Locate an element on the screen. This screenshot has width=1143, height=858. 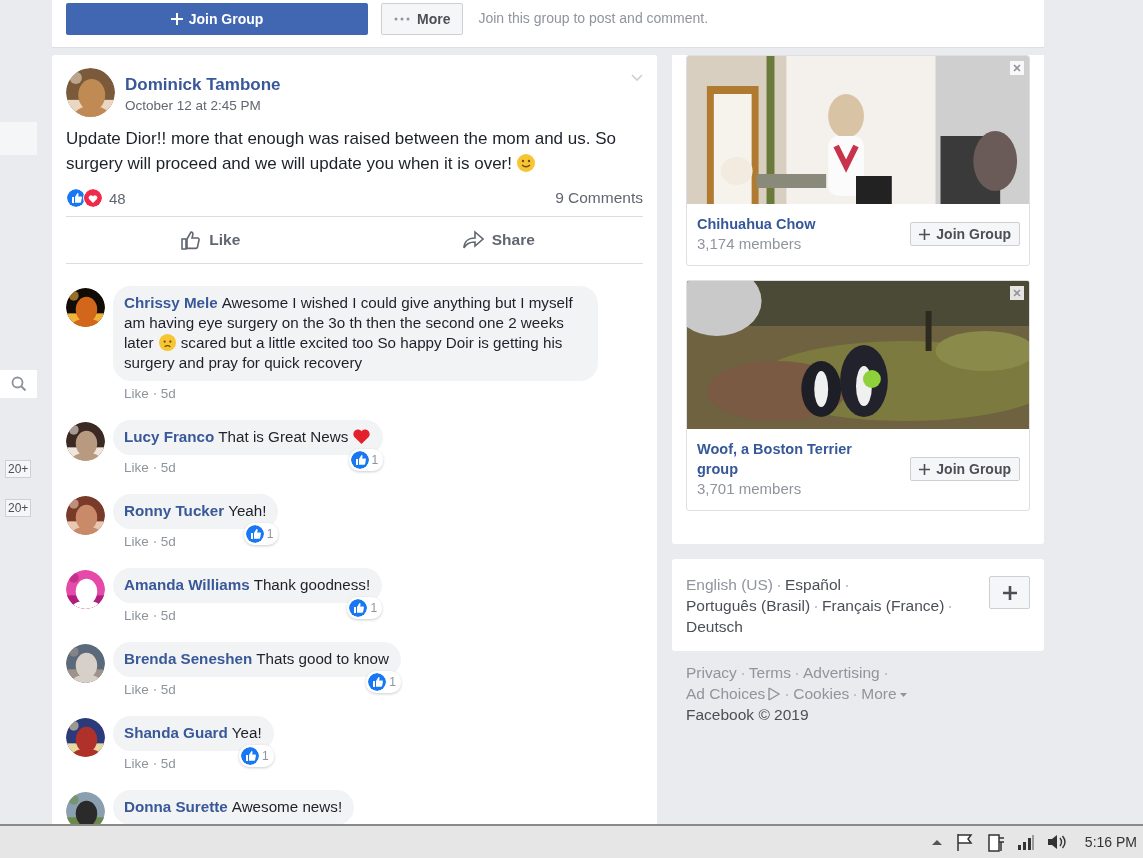
comments-count: 9 Comments is located at coordinates (599, 198).